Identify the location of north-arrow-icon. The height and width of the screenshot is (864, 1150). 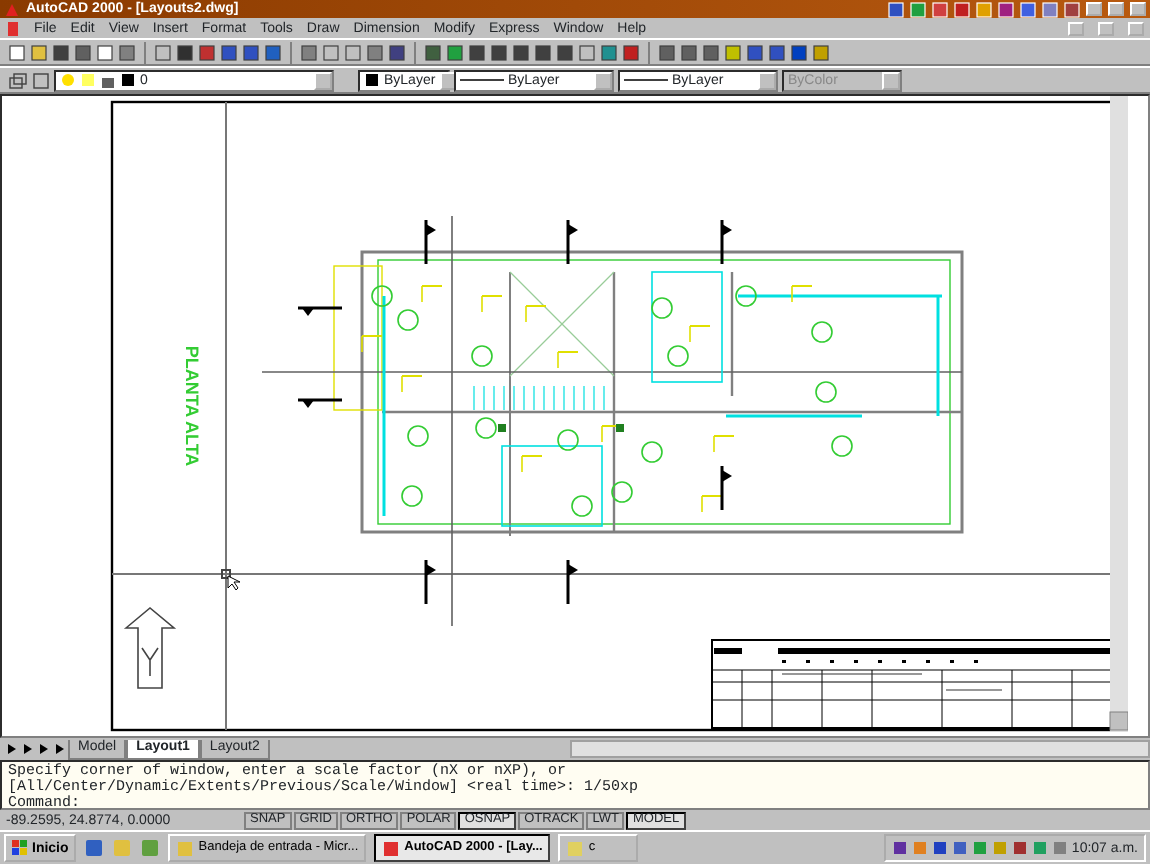
(151, 647).